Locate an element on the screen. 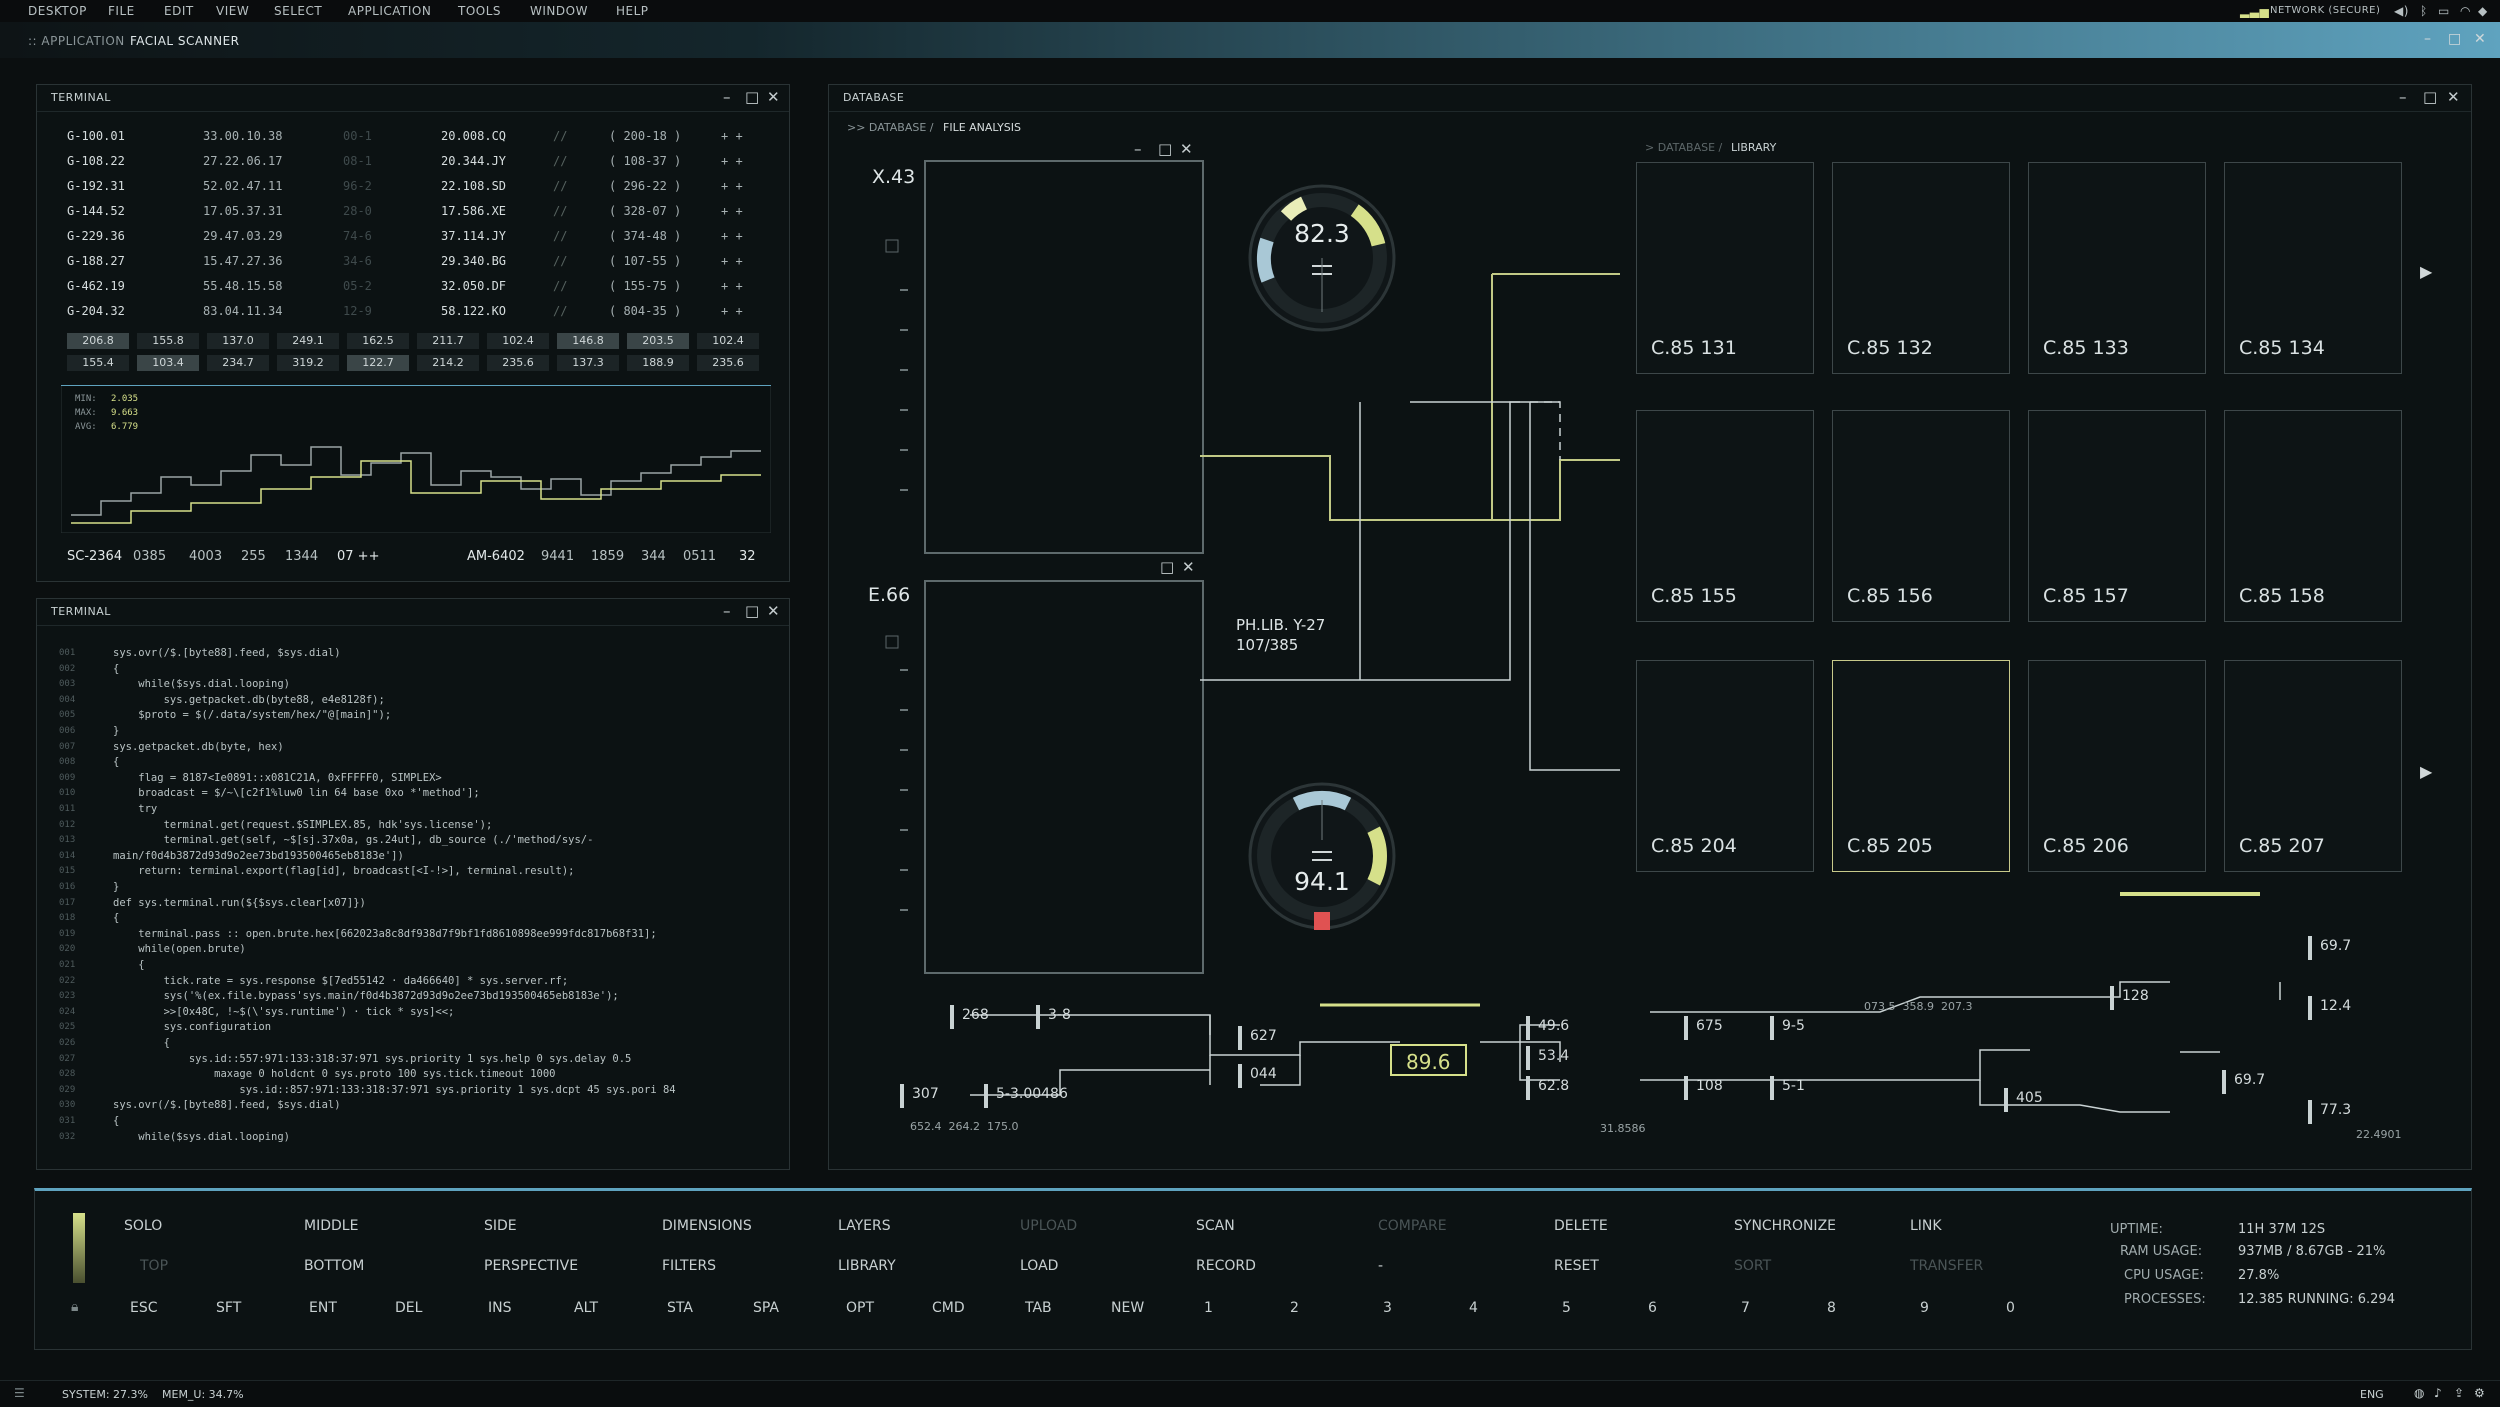 This screenshot has width=2500, height=1407. library-tile: C.85 158 is located at coordinates (2313, 516).